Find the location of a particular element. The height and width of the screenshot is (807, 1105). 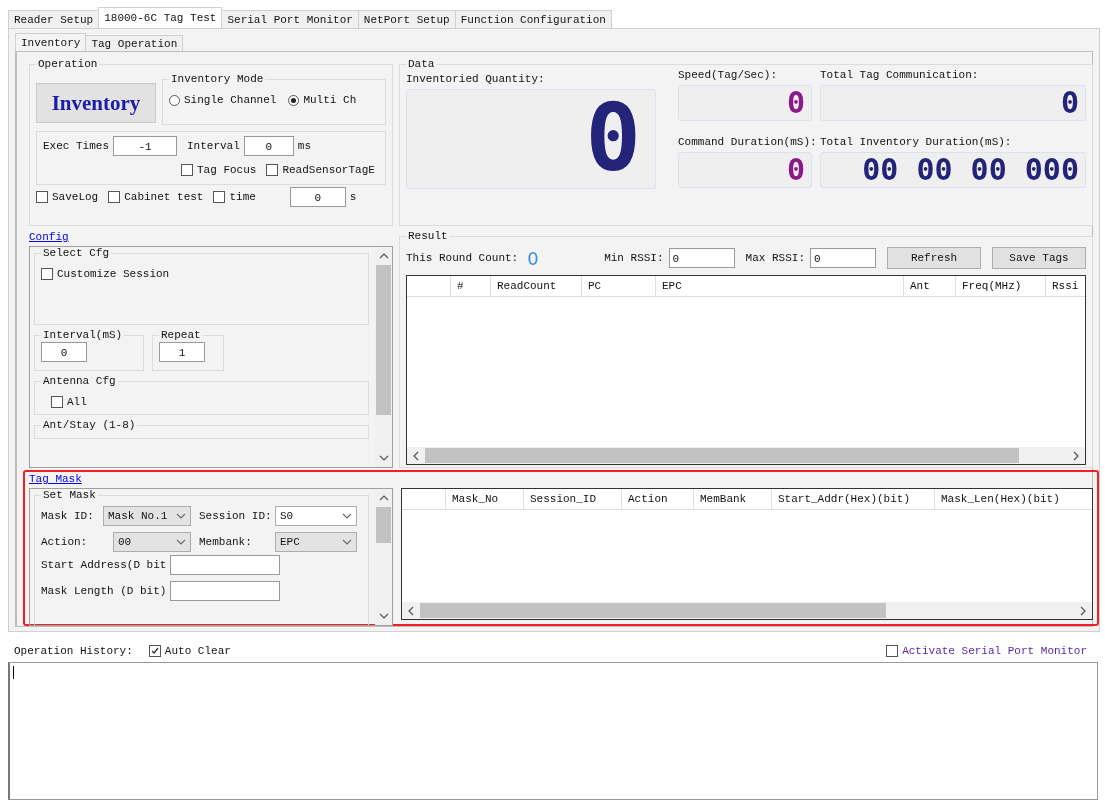

column-header: Ant is located at coordinates (930, 286).